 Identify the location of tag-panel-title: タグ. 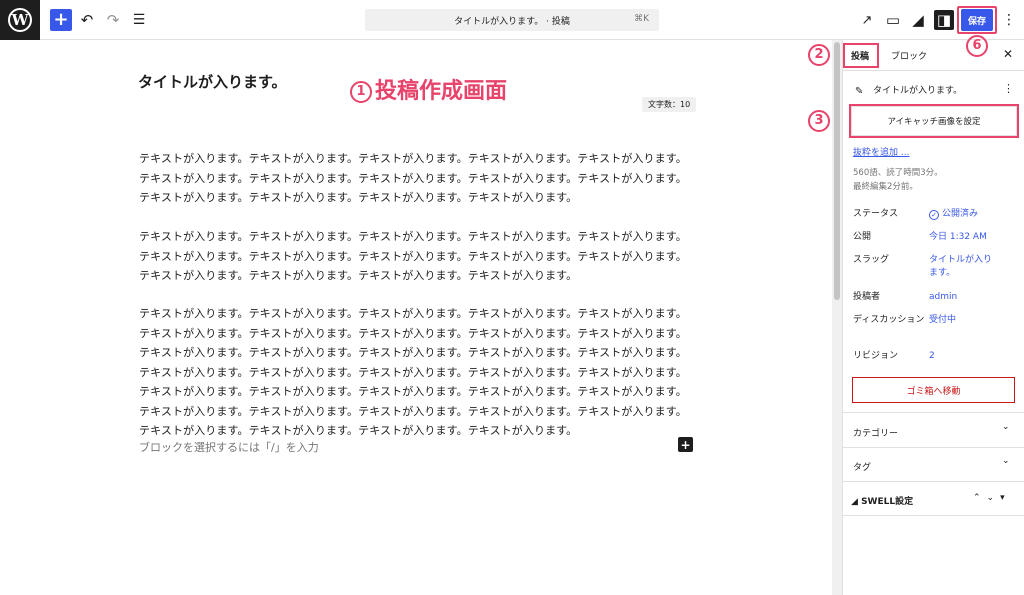
(862, 466).